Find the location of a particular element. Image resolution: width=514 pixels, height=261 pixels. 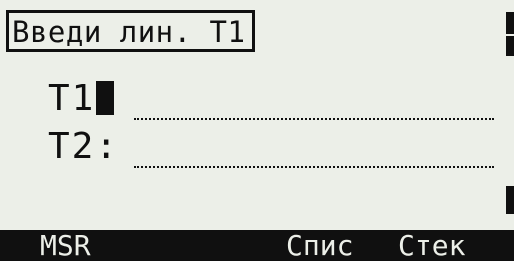

stack-softkey: Стек is located at coordinates (431, 245).